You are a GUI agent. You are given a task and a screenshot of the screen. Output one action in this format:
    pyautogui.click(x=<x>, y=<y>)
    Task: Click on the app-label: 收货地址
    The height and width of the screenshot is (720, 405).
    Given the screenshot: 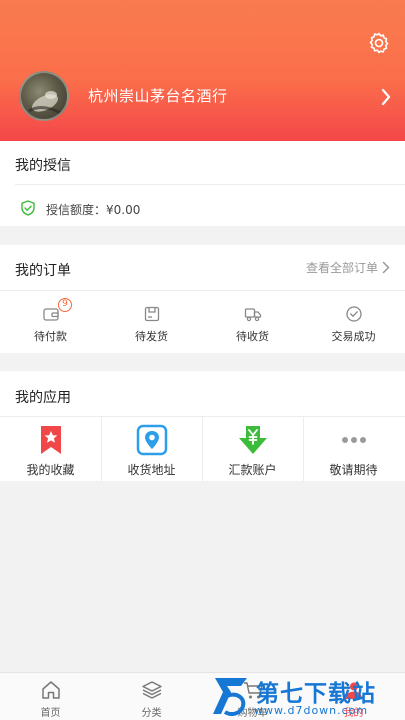 What is the action you would take?
    pyautogui.click(x=151, y=470)
    